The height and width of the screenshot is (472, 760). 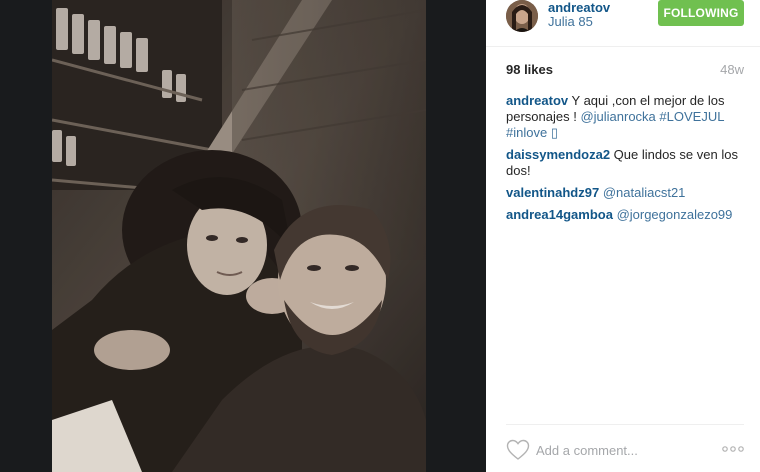 I want to click on avatar, so click(x=522, y=16).